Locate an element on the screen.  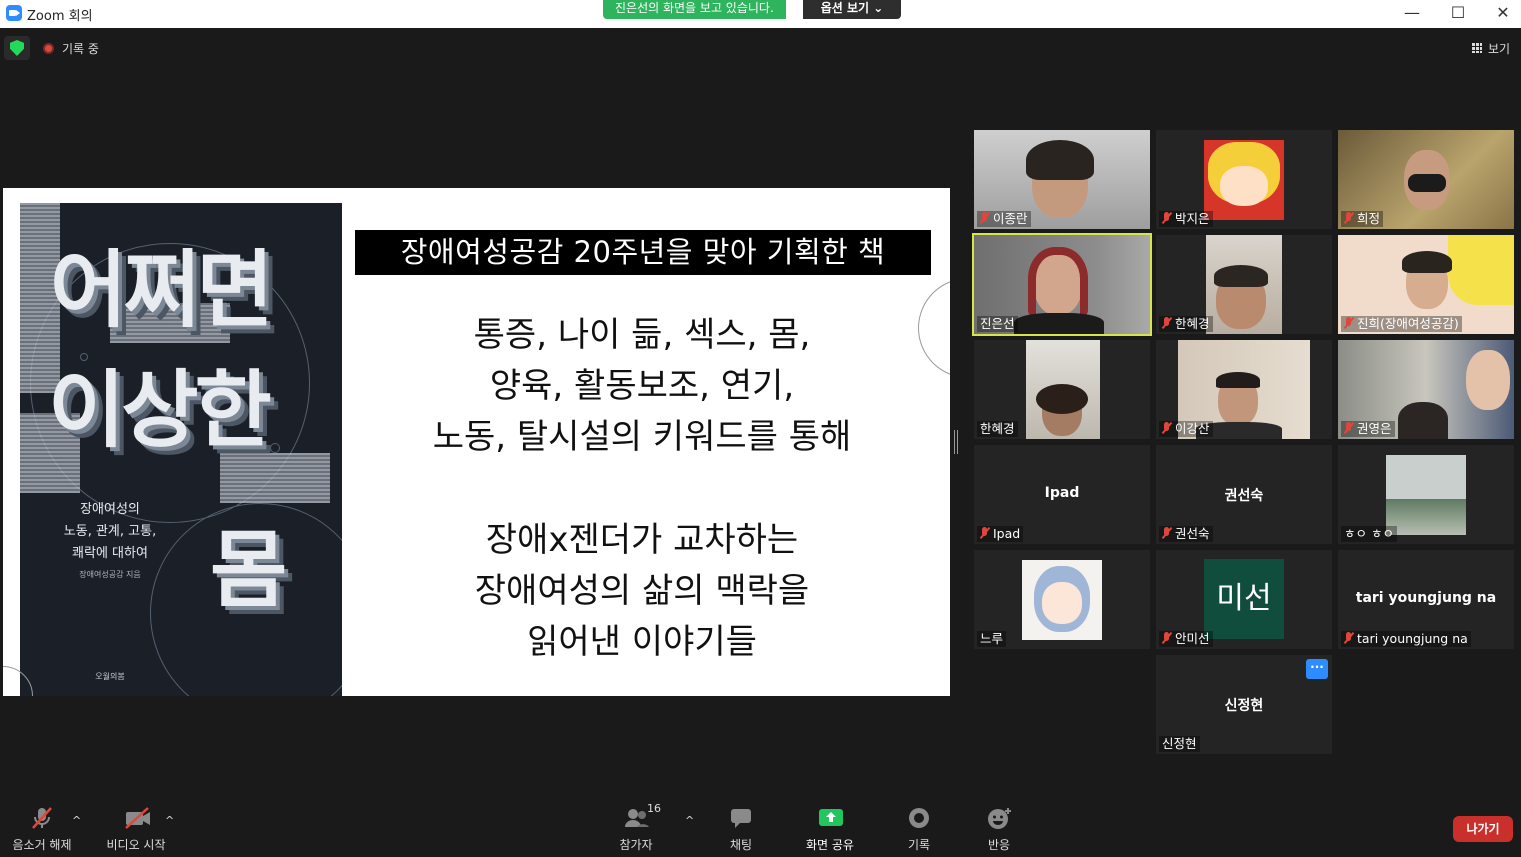
book-publisher: 오월의봄 is located at coordinates (110, 676).